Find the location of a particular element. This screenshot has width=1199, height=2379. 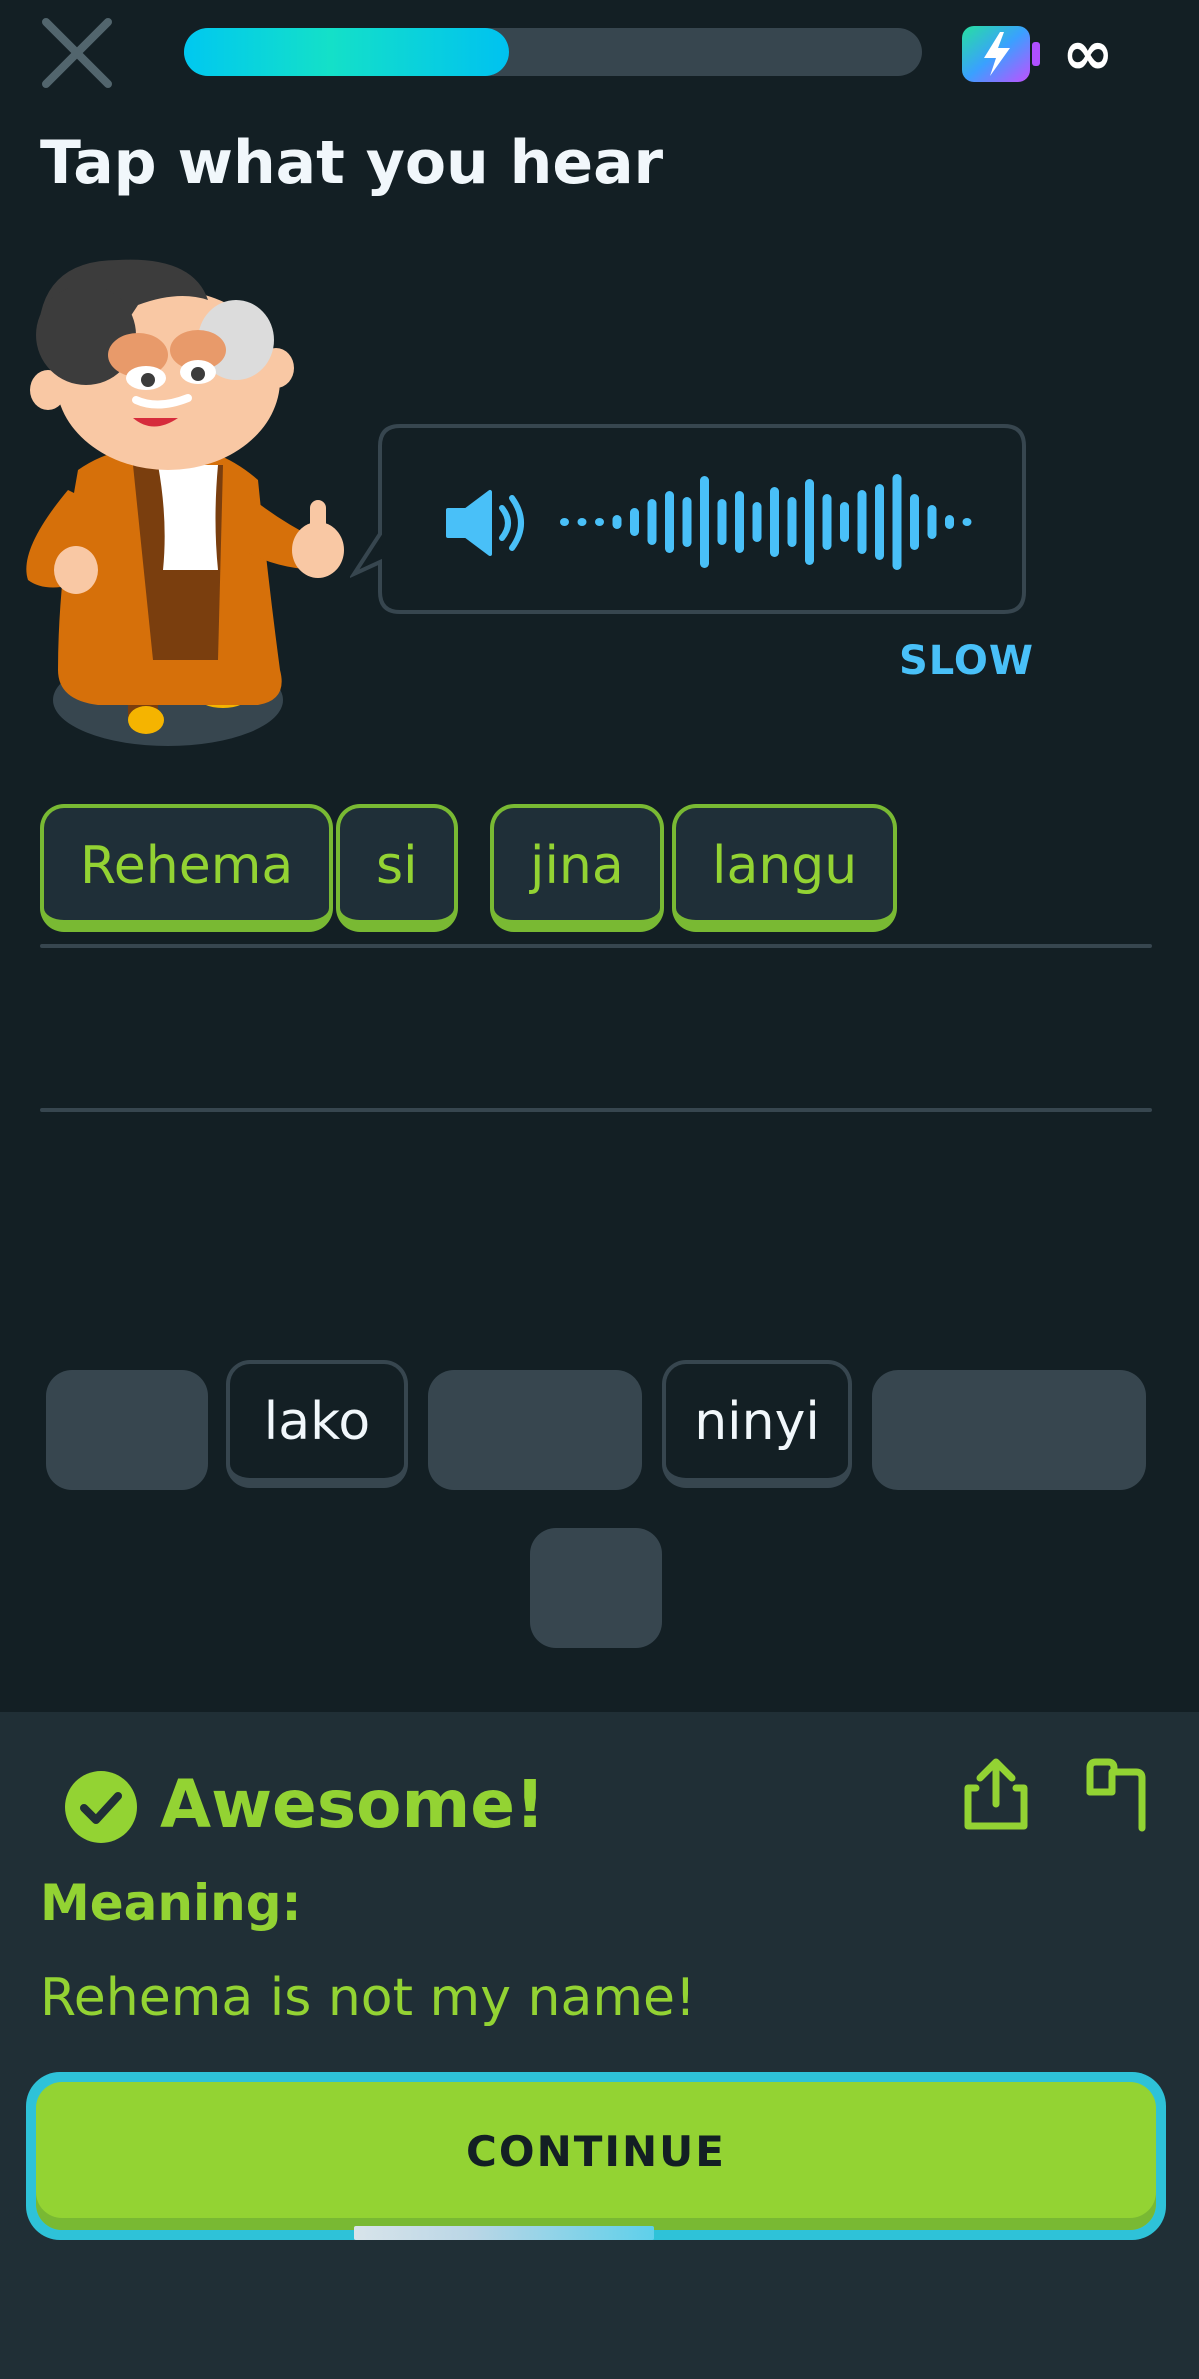

continue-button: CONTINUE is located at coordinates (596, 2156).